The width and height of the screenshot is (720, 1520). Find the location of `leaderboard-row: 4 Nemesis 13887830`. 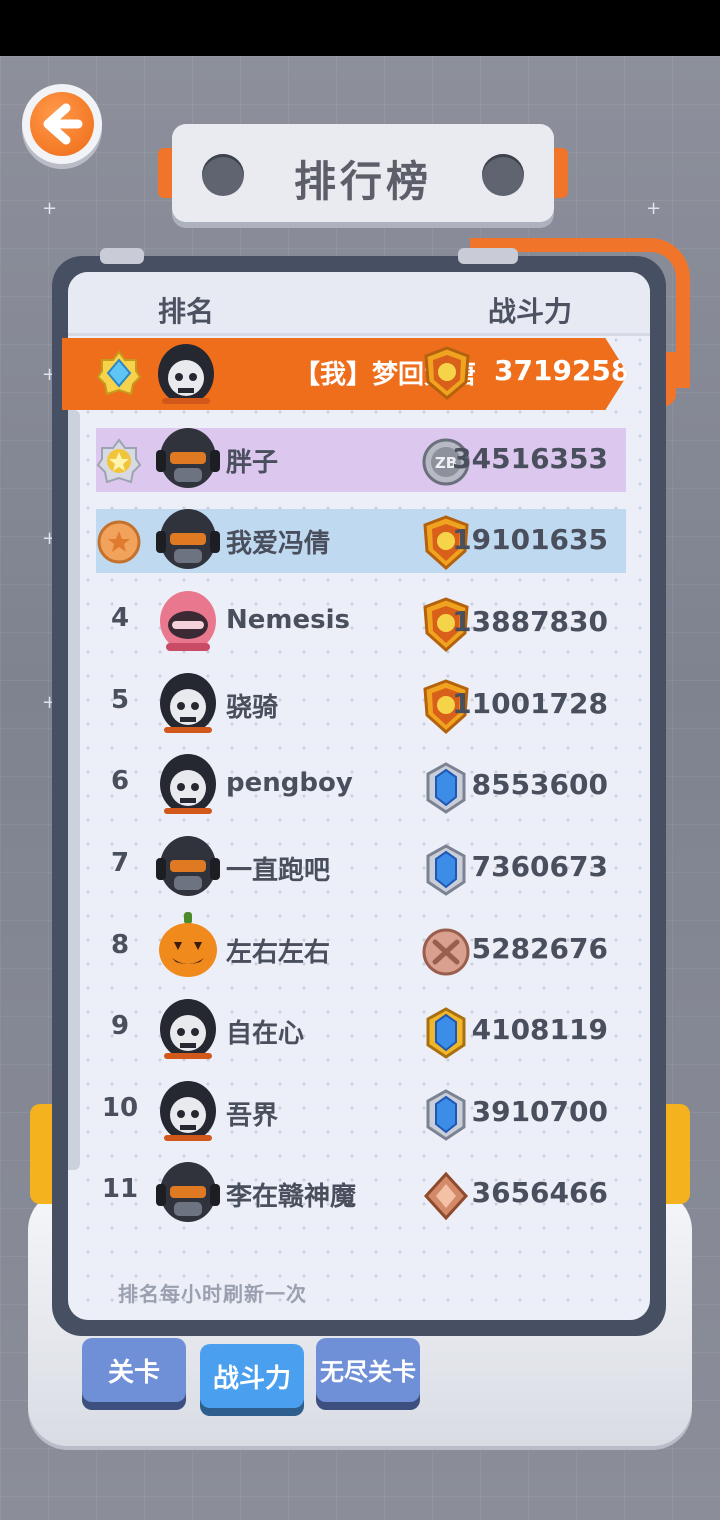

leaderboard-row: 4 Nemesis 13887830 is located at coordinates (360, 624).